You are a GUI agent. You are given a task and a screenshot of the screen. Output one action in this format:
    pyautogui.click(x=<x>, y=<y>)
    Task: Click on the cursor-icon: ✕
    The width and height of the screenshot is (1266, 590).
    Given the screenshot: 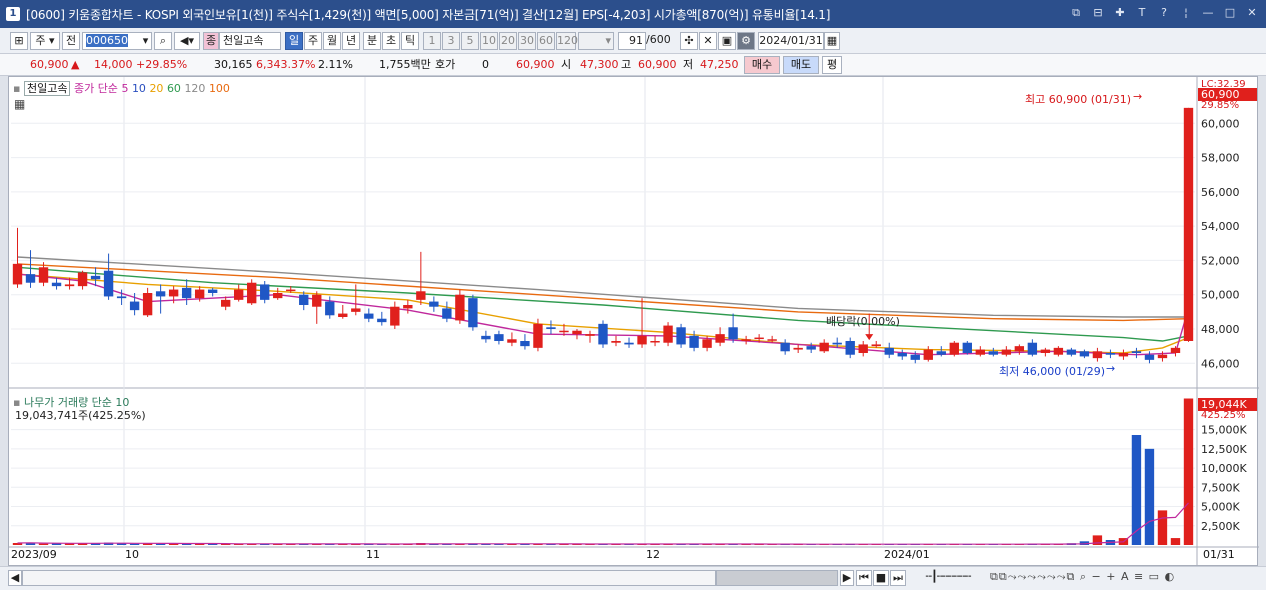 What is the action you would take?
    pyautogui.click(x=708, y=41)
    